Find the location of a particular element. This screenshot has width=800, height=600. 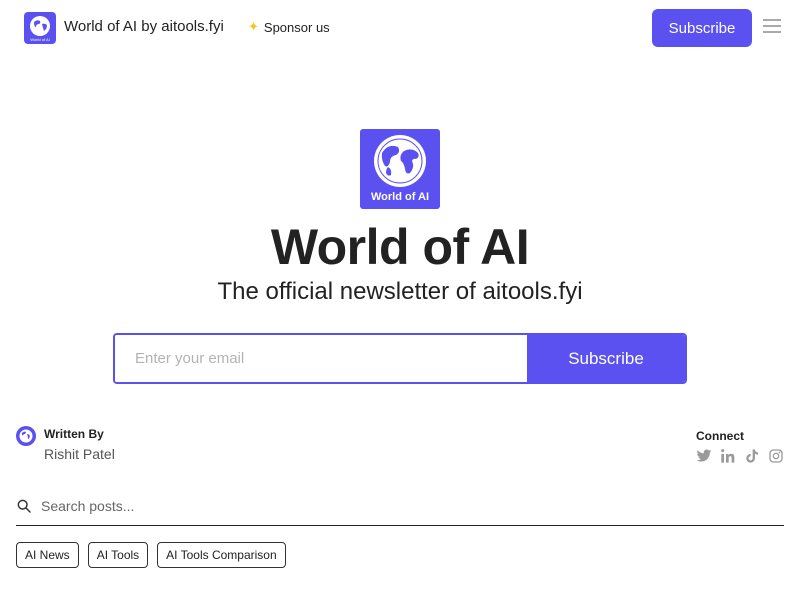

newsletter-signup-form: Subscribe is located at coordinates (400, 358).